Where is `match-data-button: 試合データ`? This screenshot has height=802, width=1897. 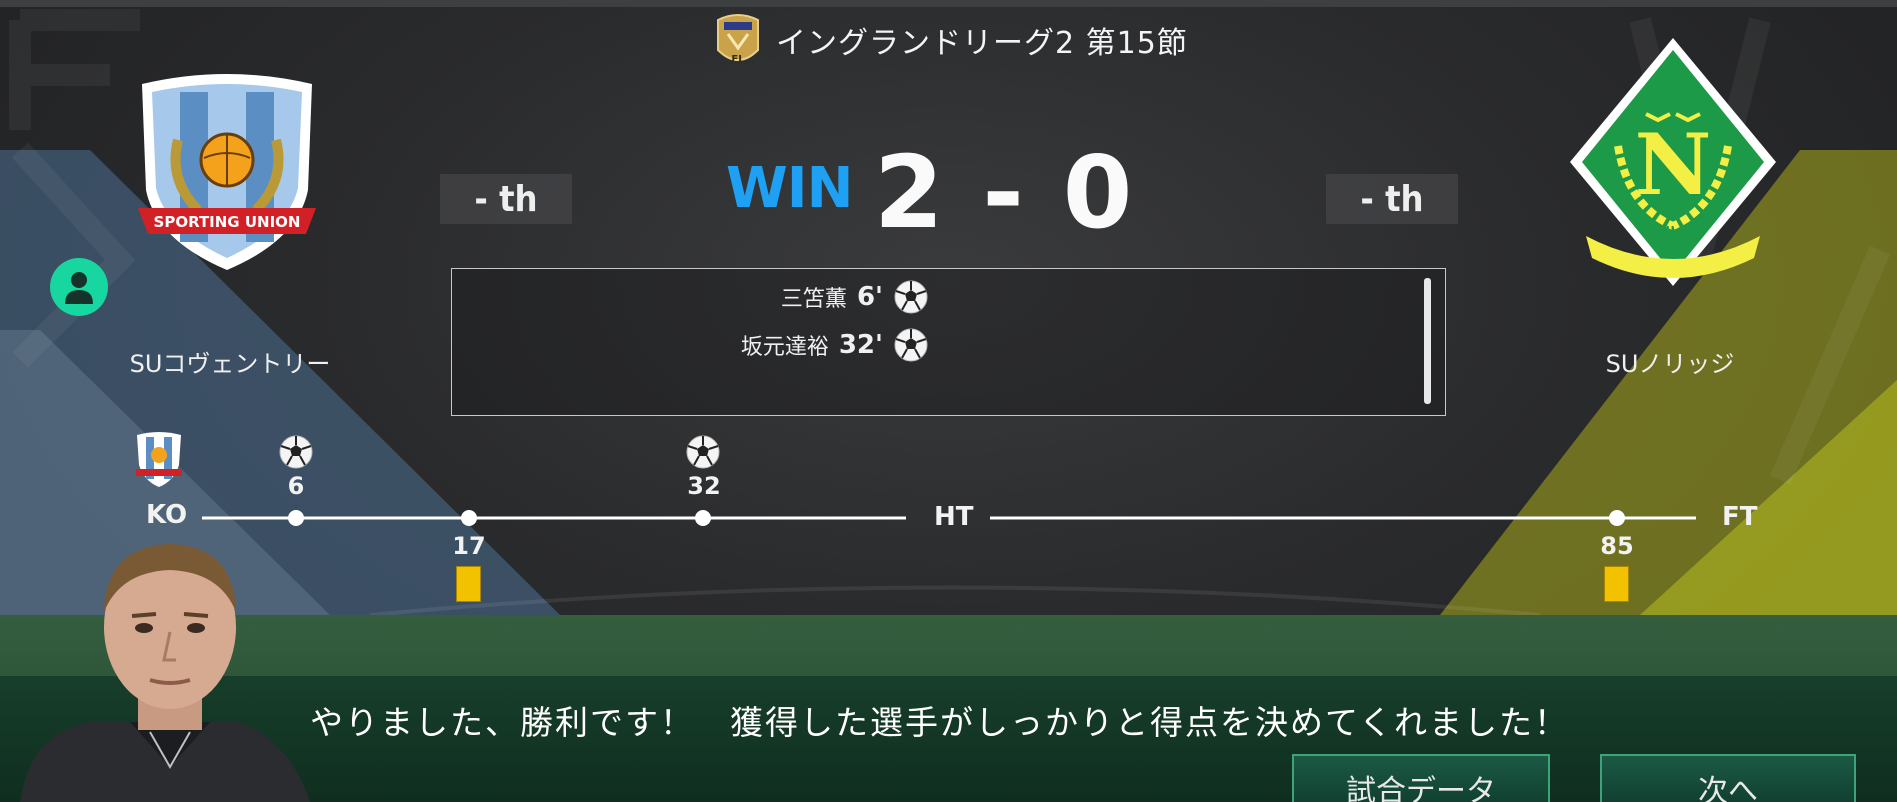
match-data-button: 試合データ is located at coordinates (1421, 778).